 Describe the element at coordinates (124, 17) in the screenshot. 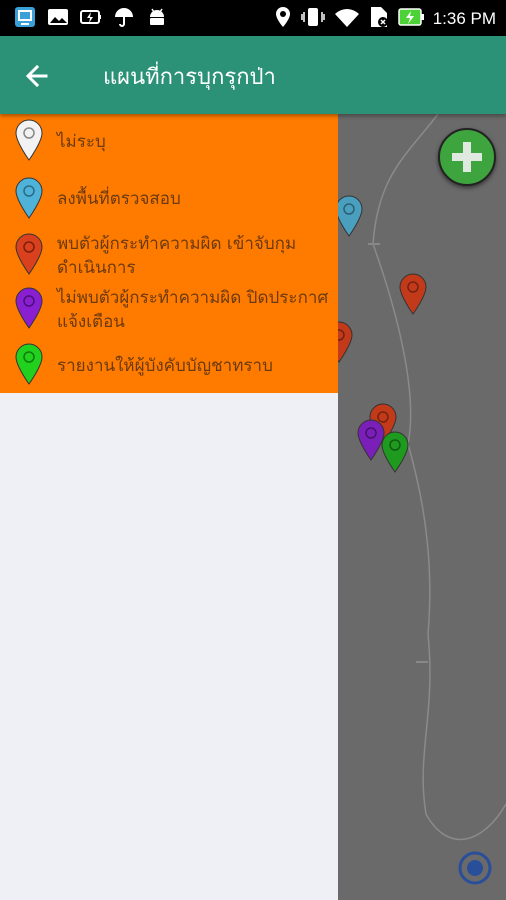

I see `umbrella-icon` at that location.